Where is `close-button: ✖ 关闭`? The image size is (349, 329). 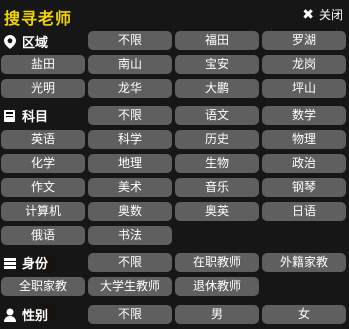
close-button: ✖ 关闭 is located at coordinates (322, 14).